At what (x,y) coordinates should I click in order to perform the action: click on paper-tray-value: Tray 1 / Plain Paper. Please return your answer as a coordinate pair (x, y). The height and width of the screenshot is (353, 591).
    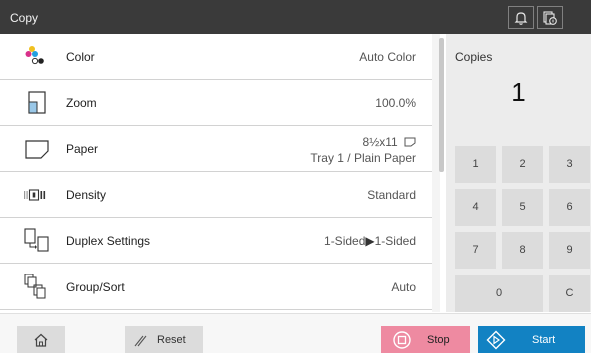
    Looking at the image, I should click on (363, 158).